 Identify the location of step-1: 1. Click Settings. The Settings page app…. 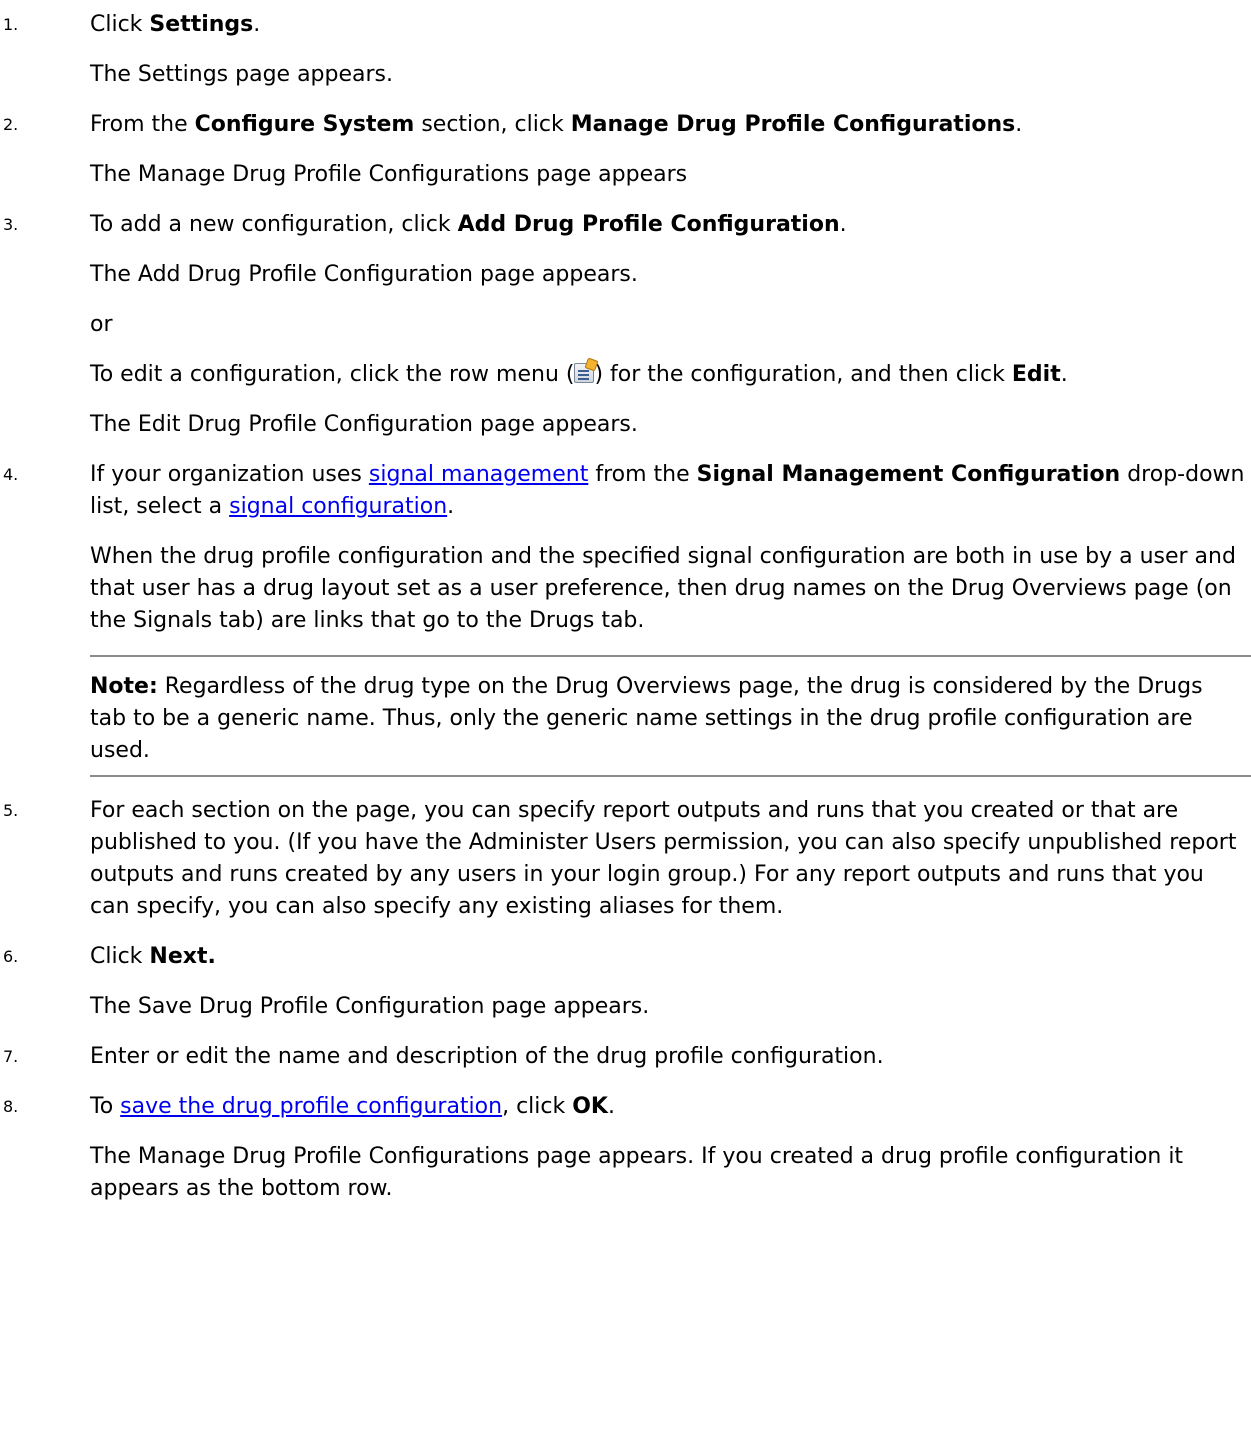
(625, 50).